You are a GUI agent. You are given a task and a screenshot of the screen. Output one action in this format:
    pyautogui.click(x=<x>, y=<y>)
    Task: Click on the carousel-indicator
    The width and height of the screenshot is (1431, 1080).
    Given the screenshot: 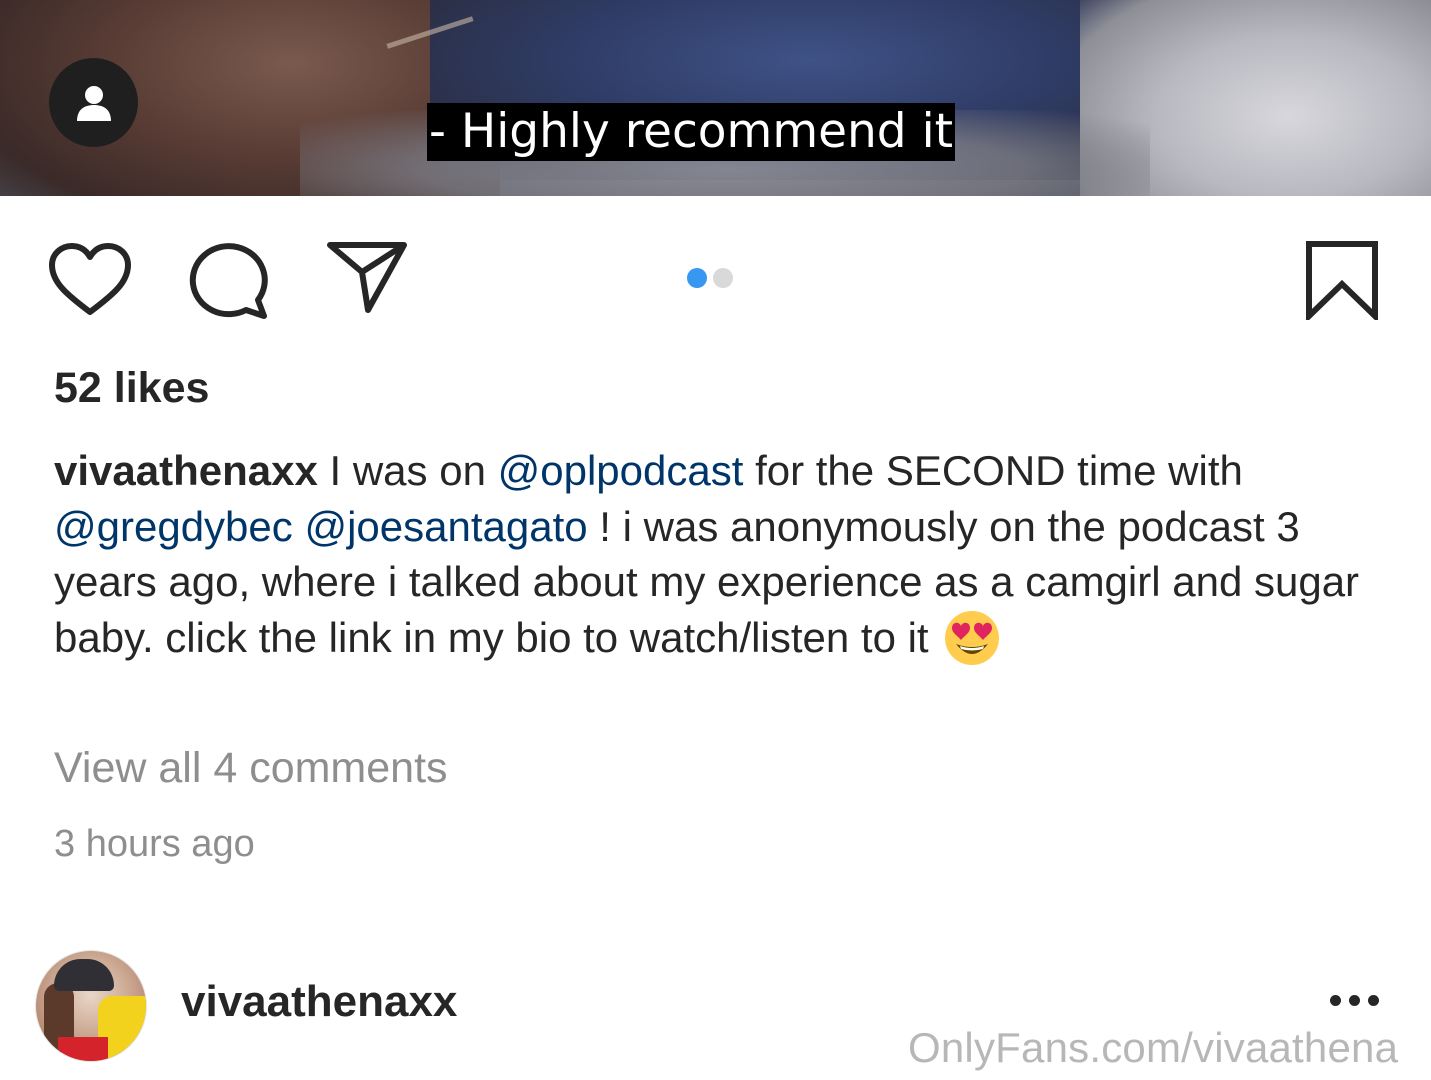 What is the action you would take?
    pyautogui.click(x=710, y=278)
    